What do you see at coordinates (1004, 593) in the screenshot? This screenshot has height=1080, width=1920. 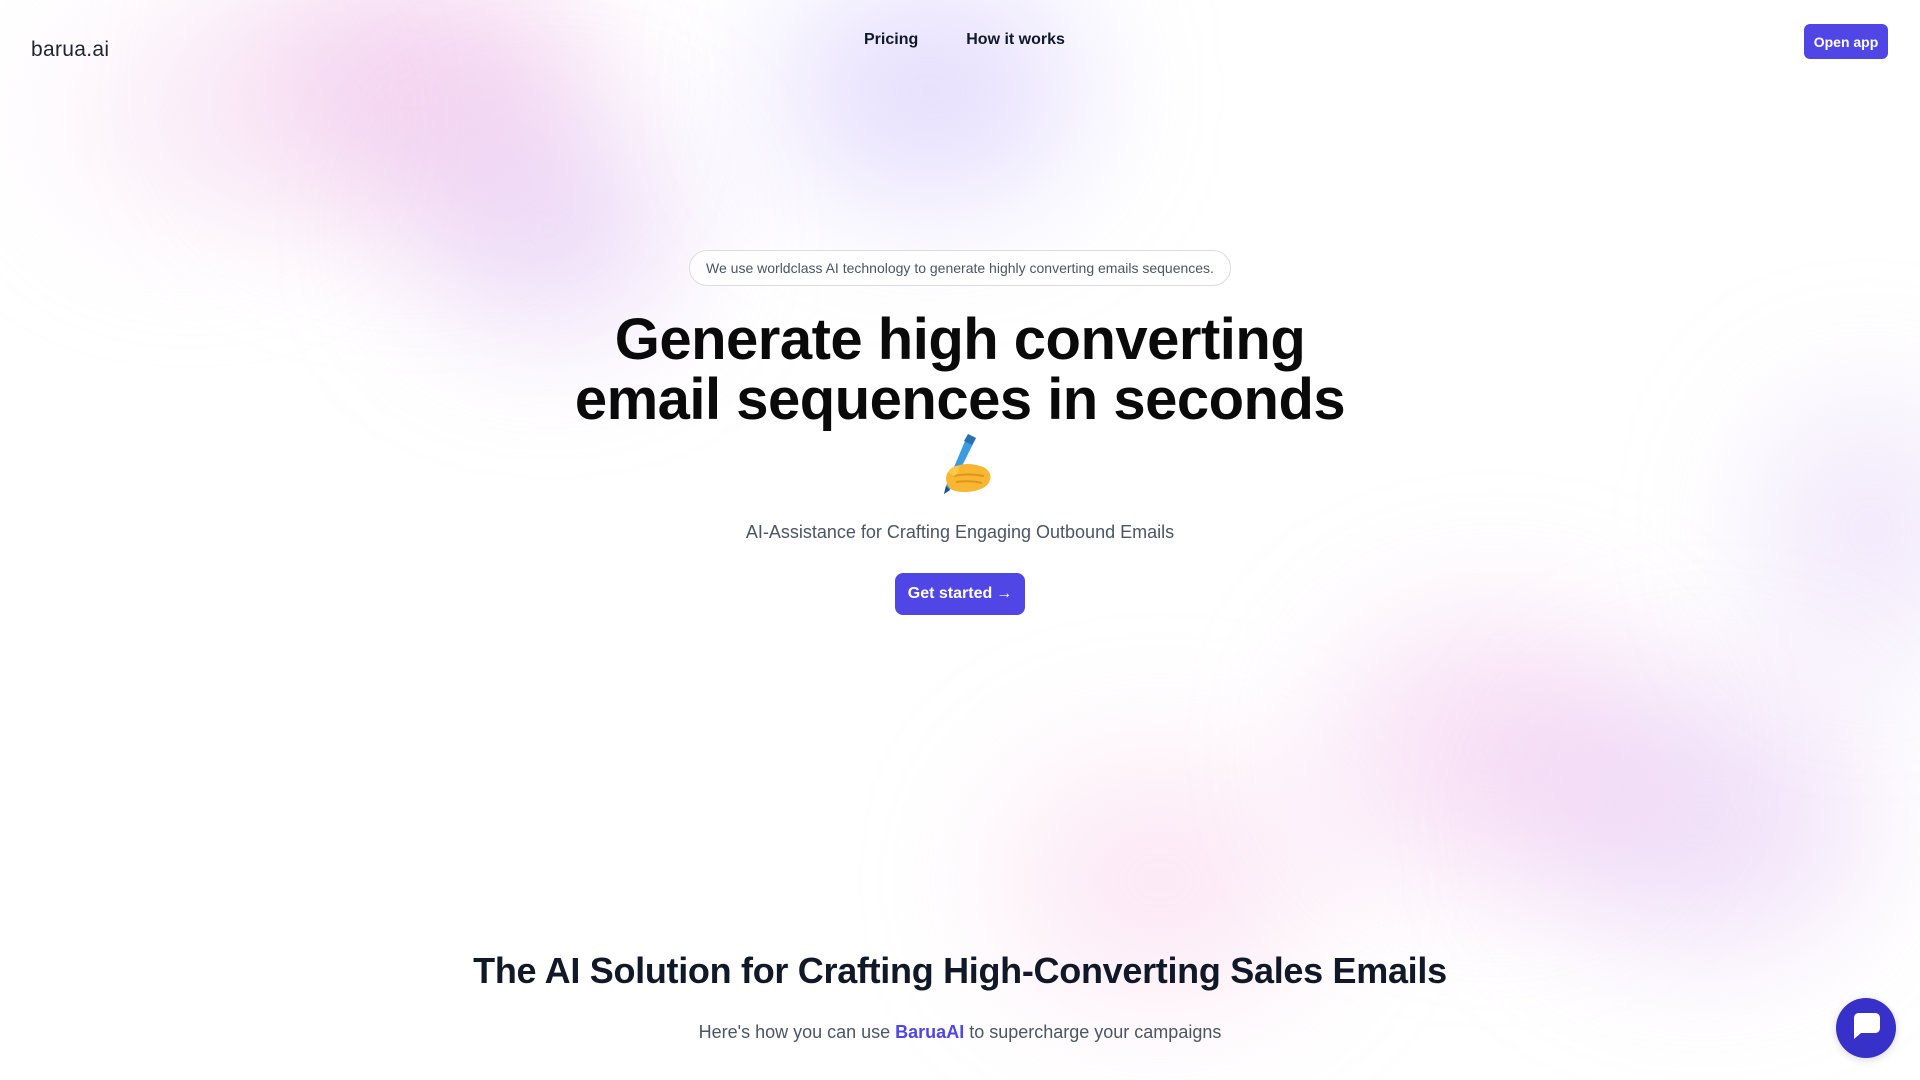 I see `arrow-right-icon: →` at bounding box center [1004, 593].